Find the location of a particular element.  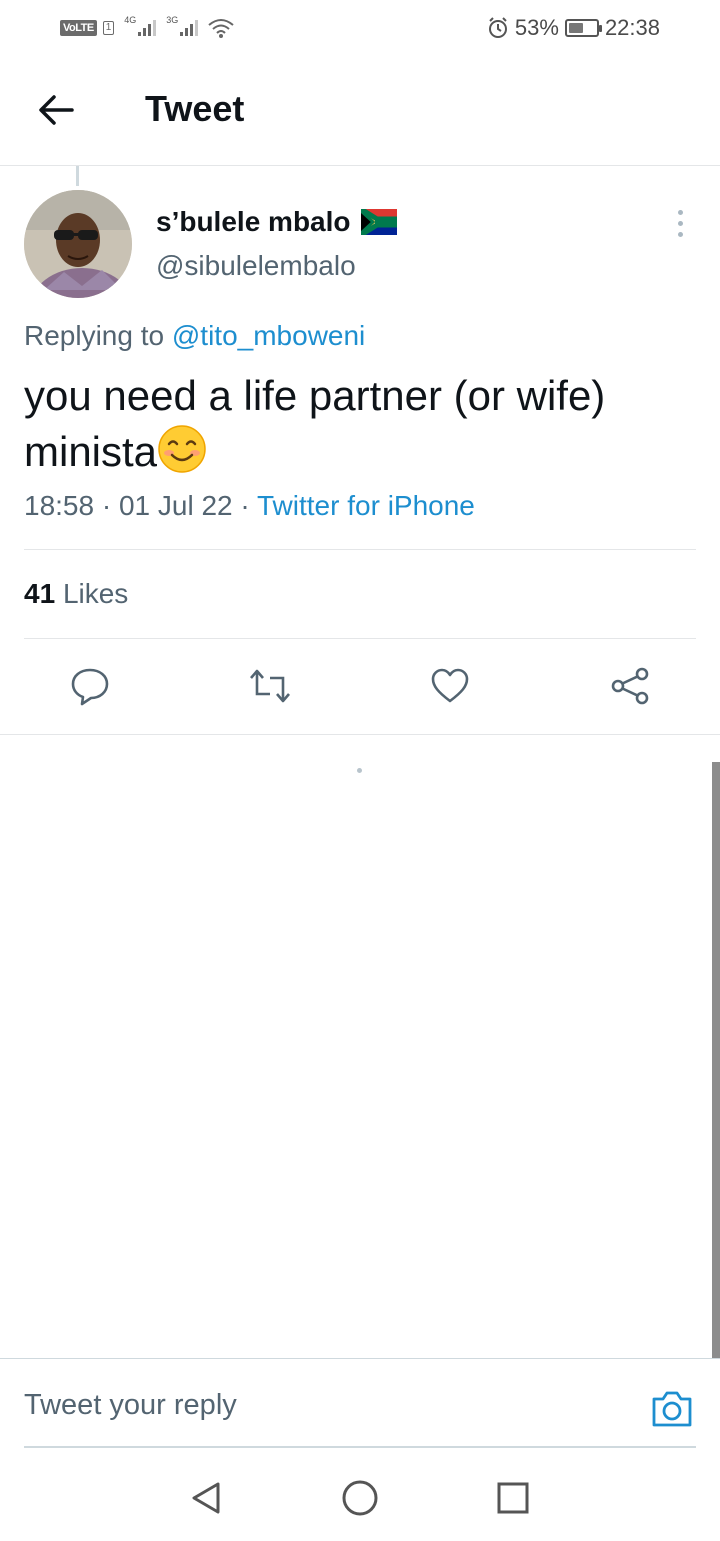

likes-stat: 41 Likes is located at coordinates (76, 594).